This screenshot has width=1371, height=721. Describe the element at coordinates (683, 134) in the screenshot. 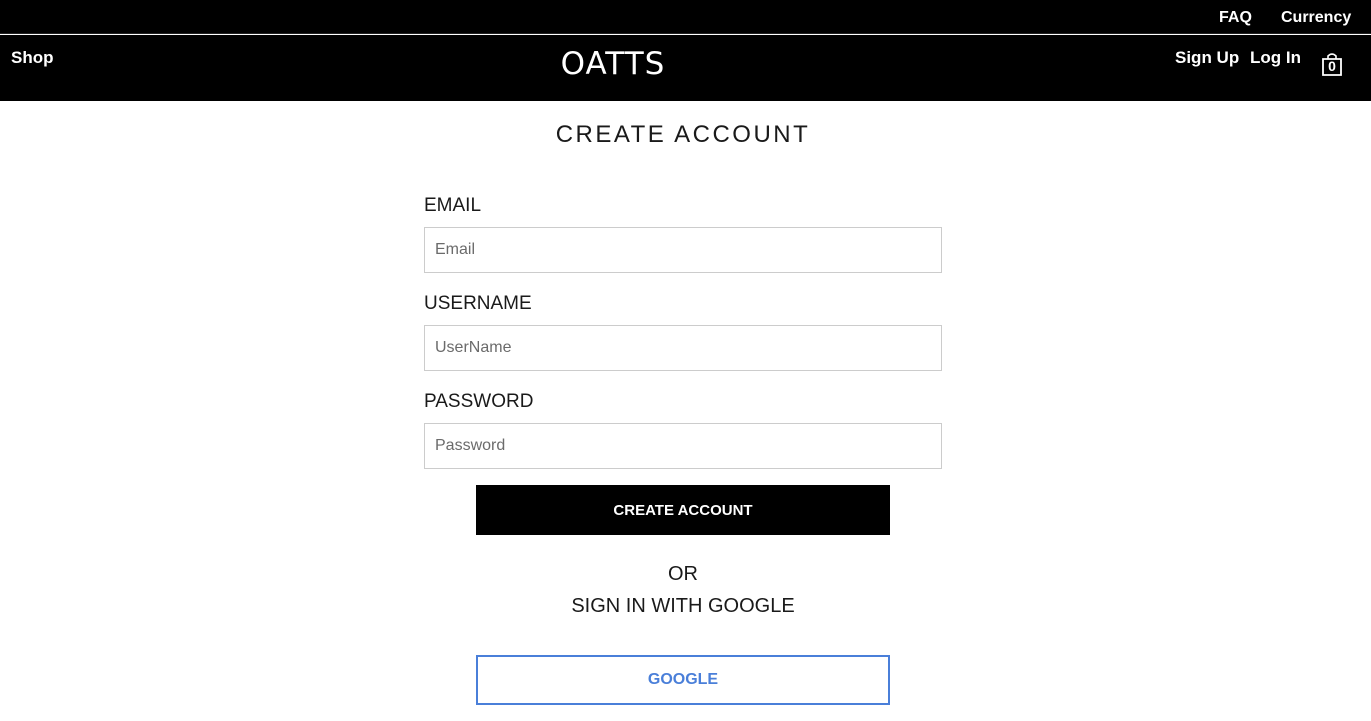

I see `page-title: CREATE ACCOUNT` at that location.